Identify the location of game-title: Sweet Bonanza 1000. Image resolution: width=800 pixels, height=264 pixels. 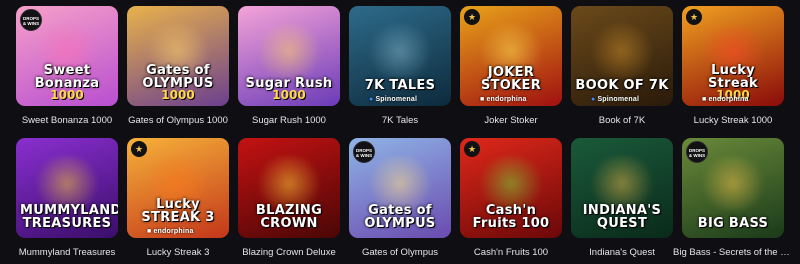
(67, 120).